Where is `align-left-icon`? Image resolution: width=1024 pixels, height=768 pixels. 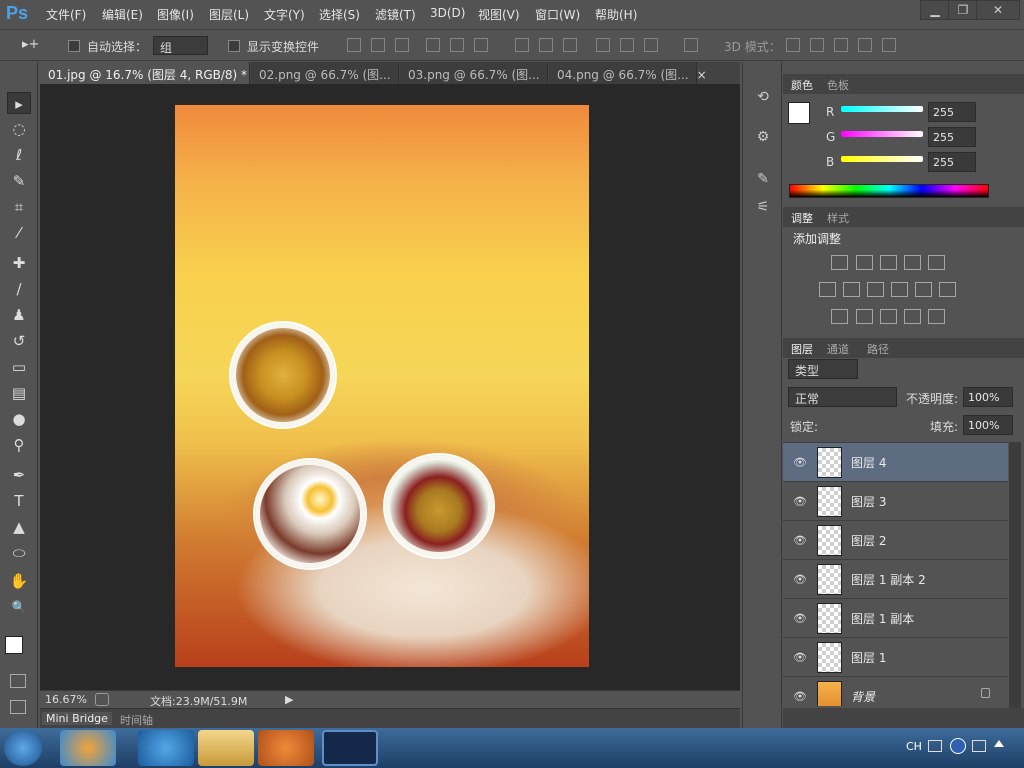
align-left-icon is located at coordinates (433, 45).